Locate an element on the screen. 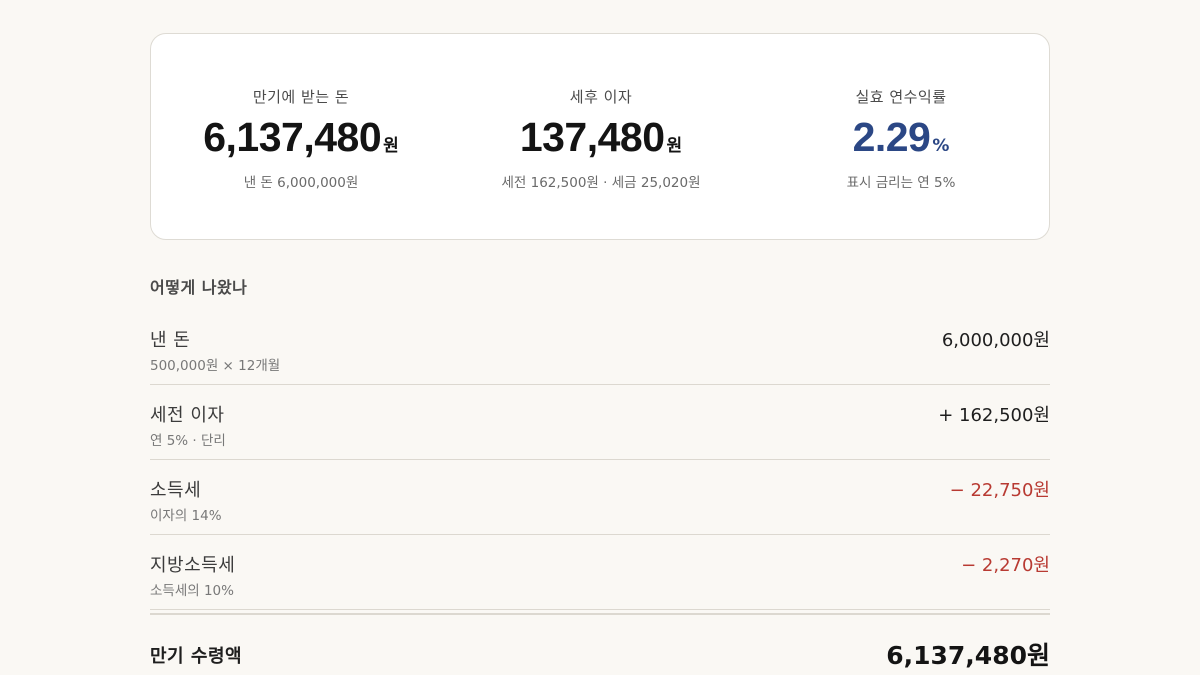  maturity-amount-value: 6,137,480 원 is located at coordinates (301, 137).